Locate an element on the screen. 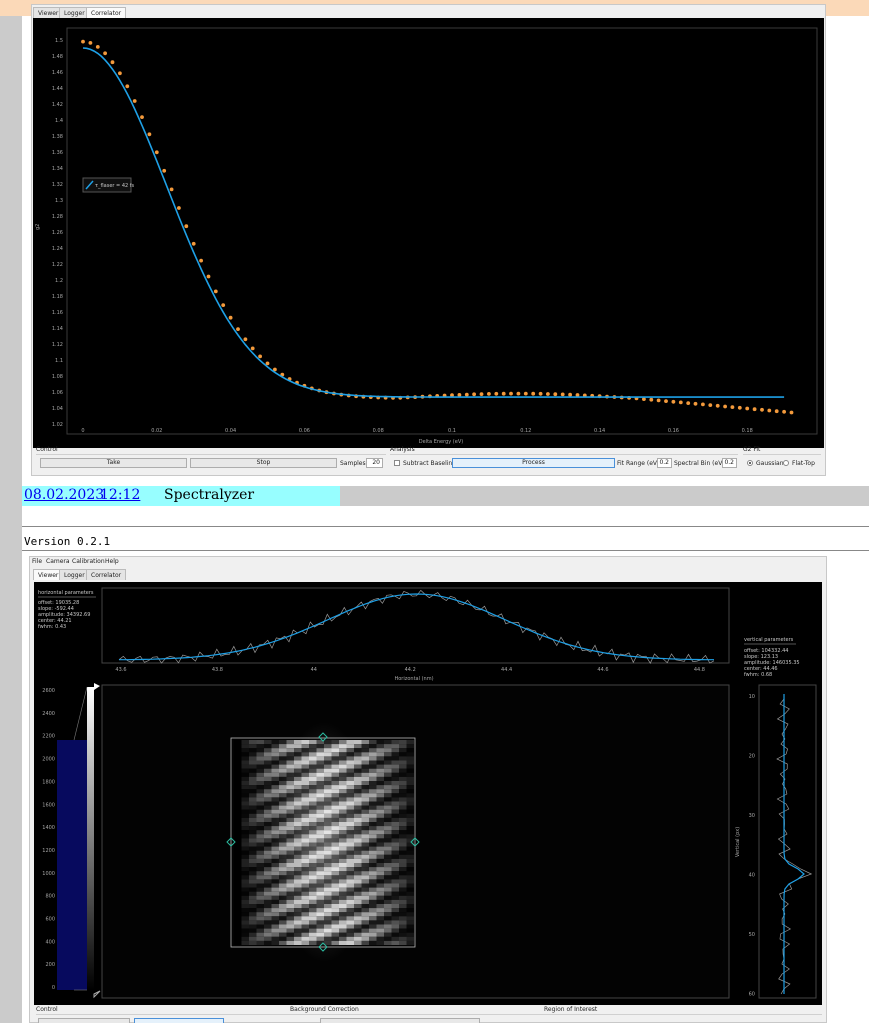  control-section-title: Control is located at coordinates (47, 1009).